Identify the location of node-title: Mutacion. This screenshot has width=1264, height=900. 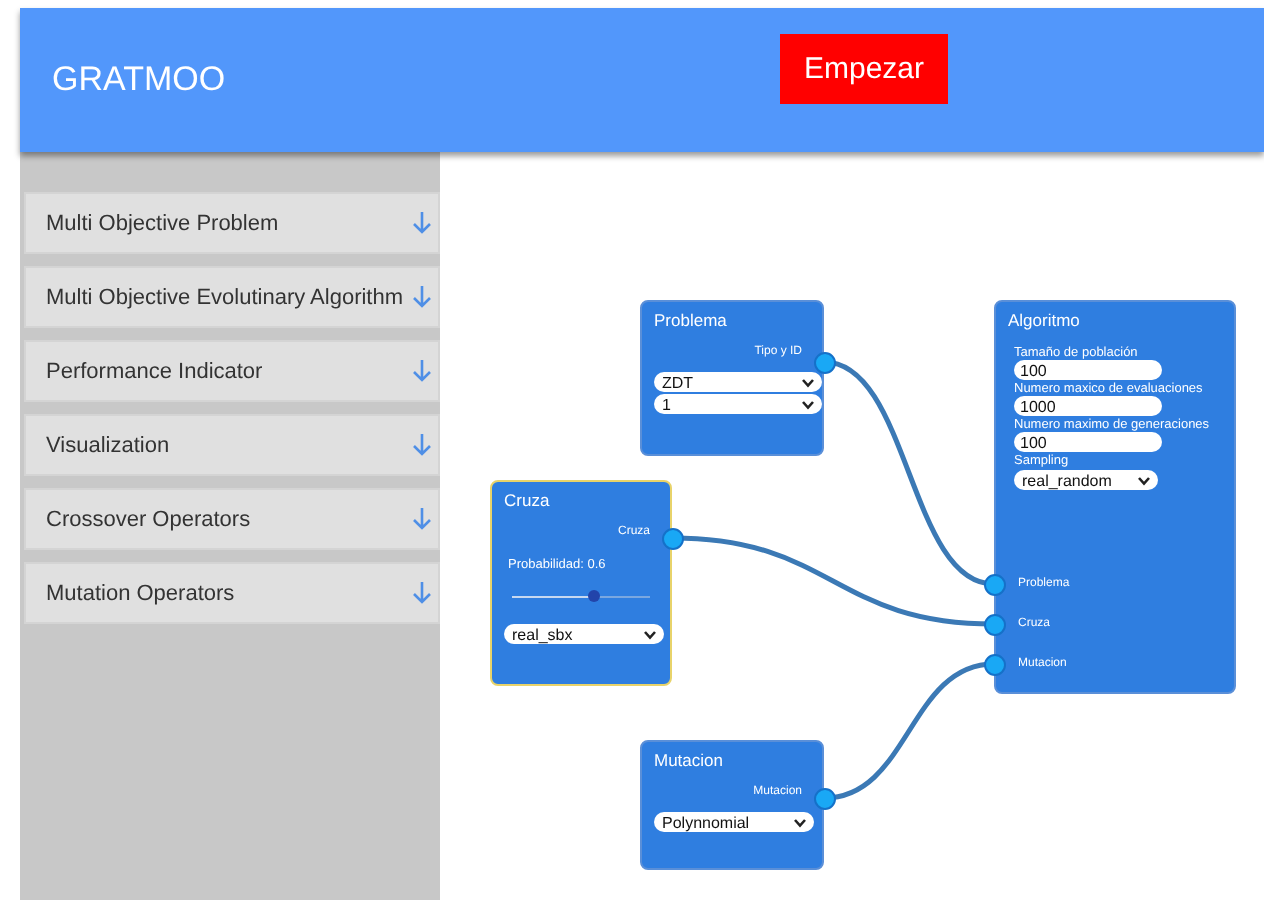
(689, 760).